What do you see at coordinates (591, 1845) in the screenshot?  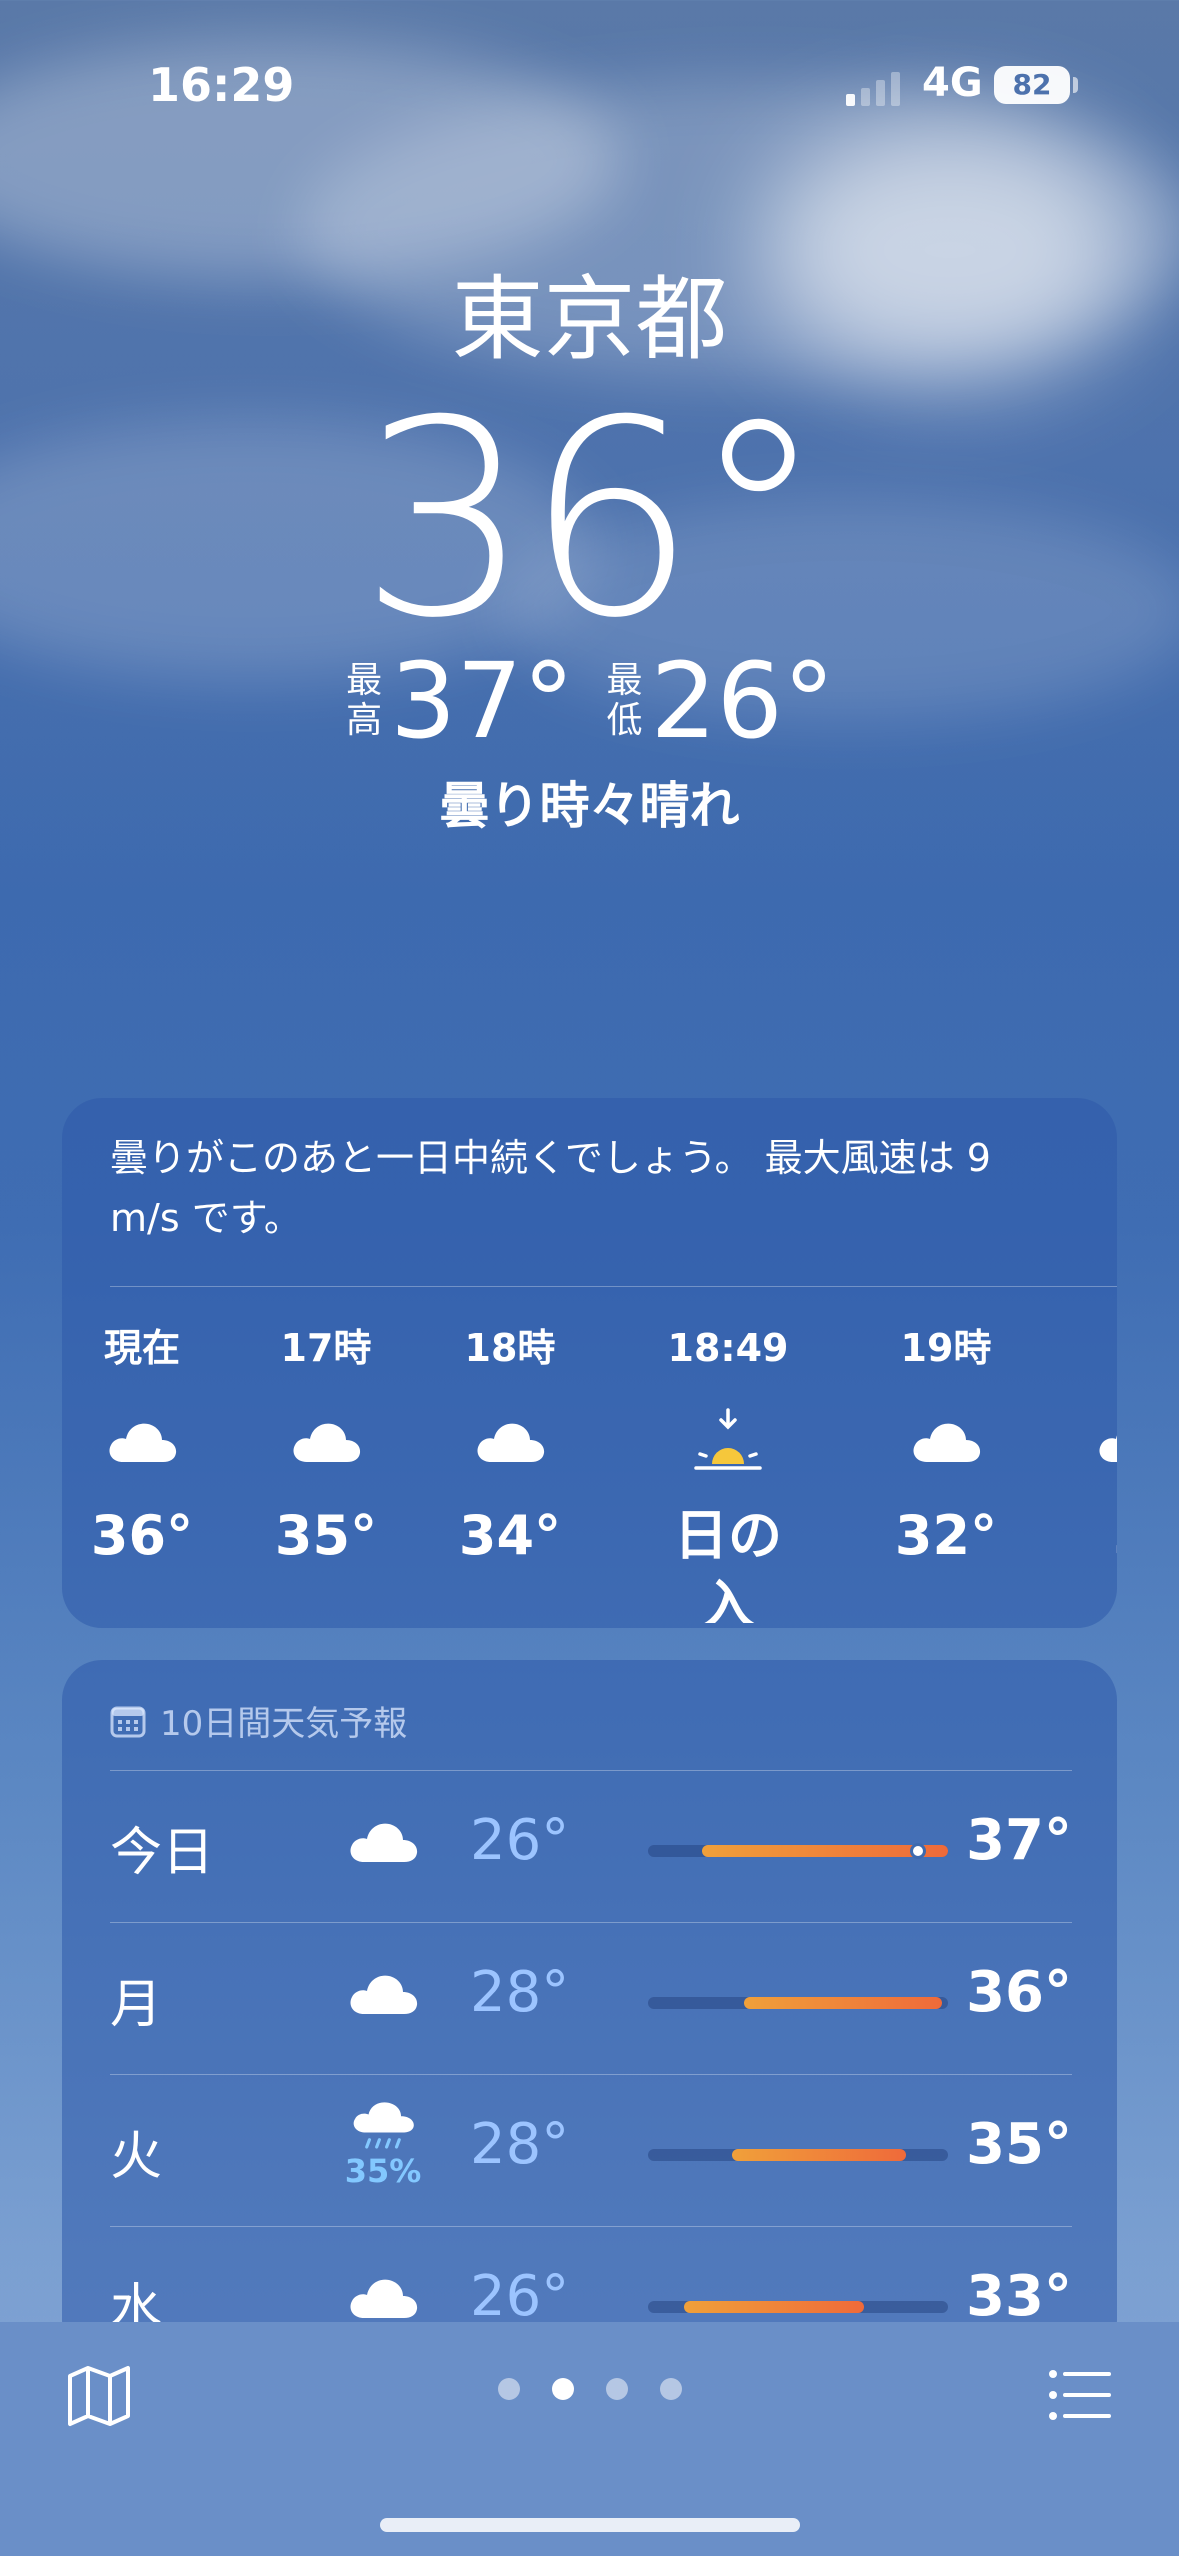 I see `forecast-row: 今日 26° 37°` at bounding box center [591, 1845].